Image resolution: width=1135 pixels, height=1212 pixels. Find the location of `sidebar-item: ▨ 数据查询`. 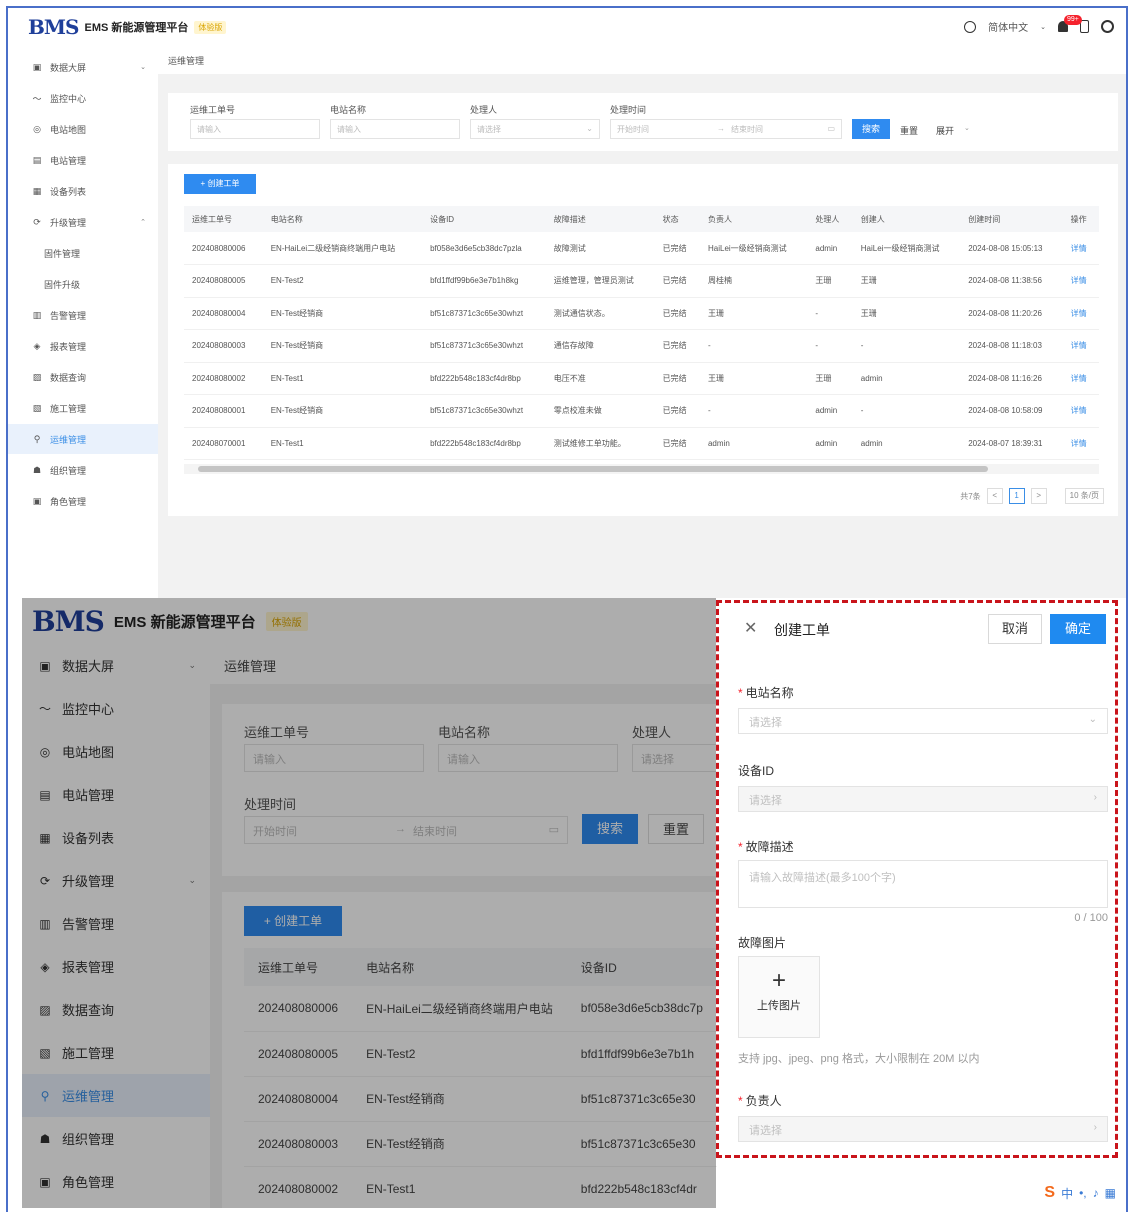

sidebar-item: ▨ 数据查询 is located at coordinates (83, 377).